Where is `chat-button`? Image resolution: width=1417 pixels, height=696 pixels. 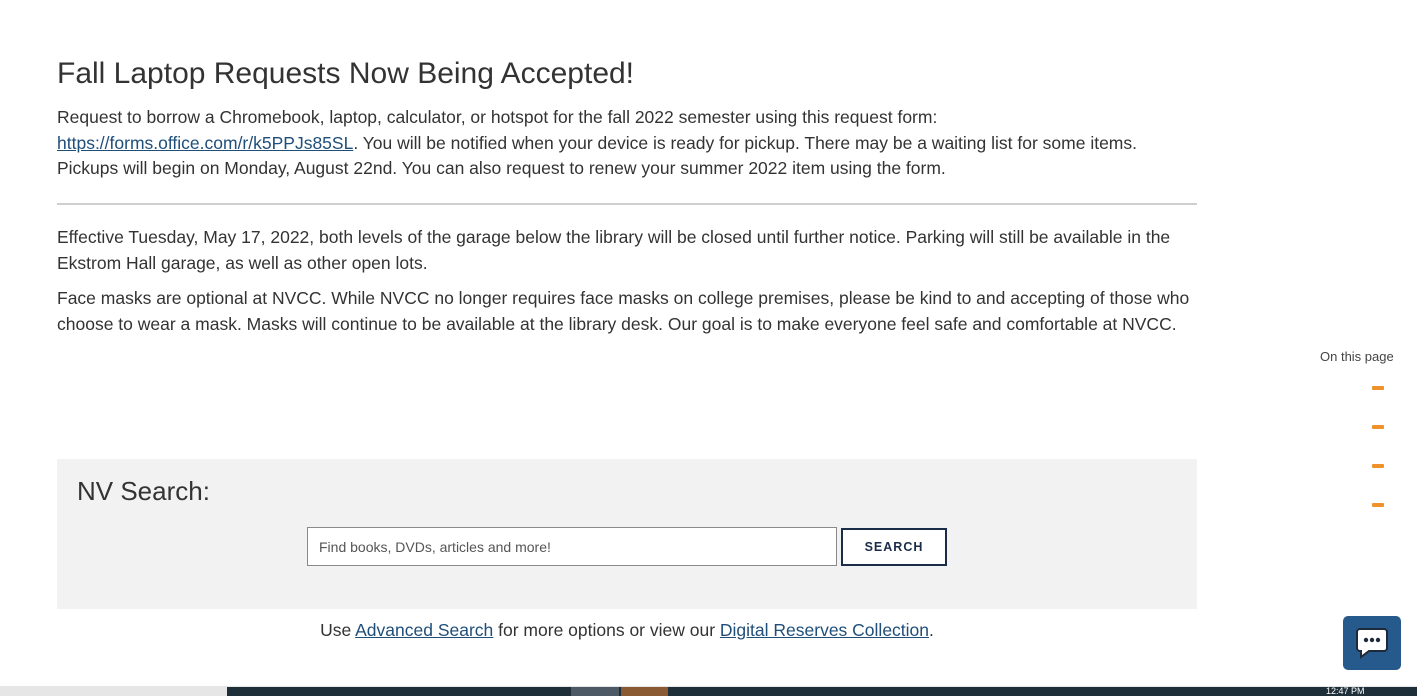 chat-button is located at coordinates (1372, 643).